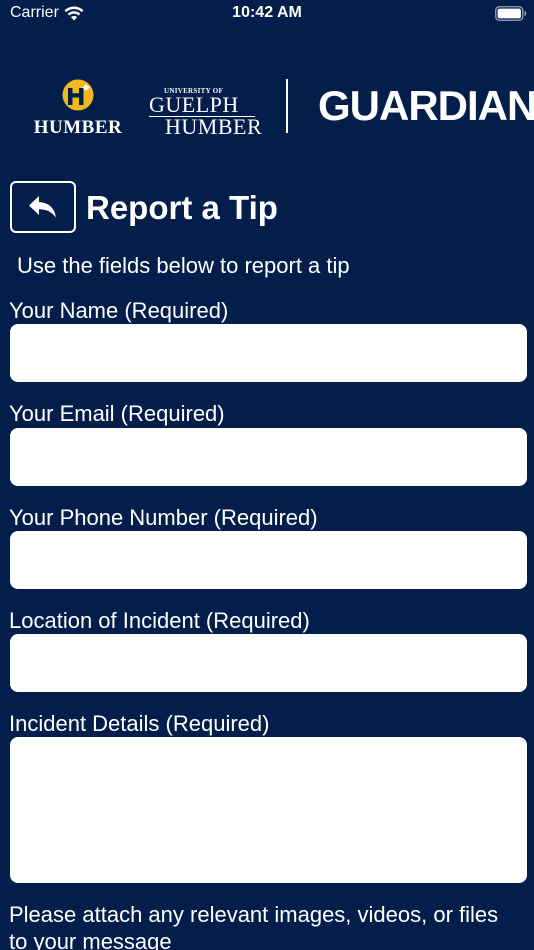  I want to click on details-label: Incident Details (Required), so click(139, 723).